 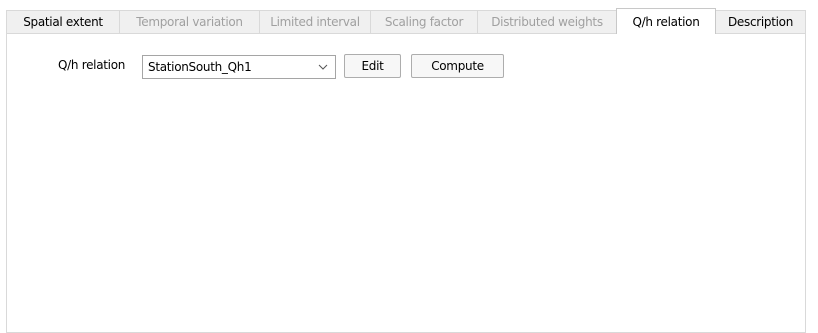 I want to click on tab-description: Description, so click(x=760, y=21).